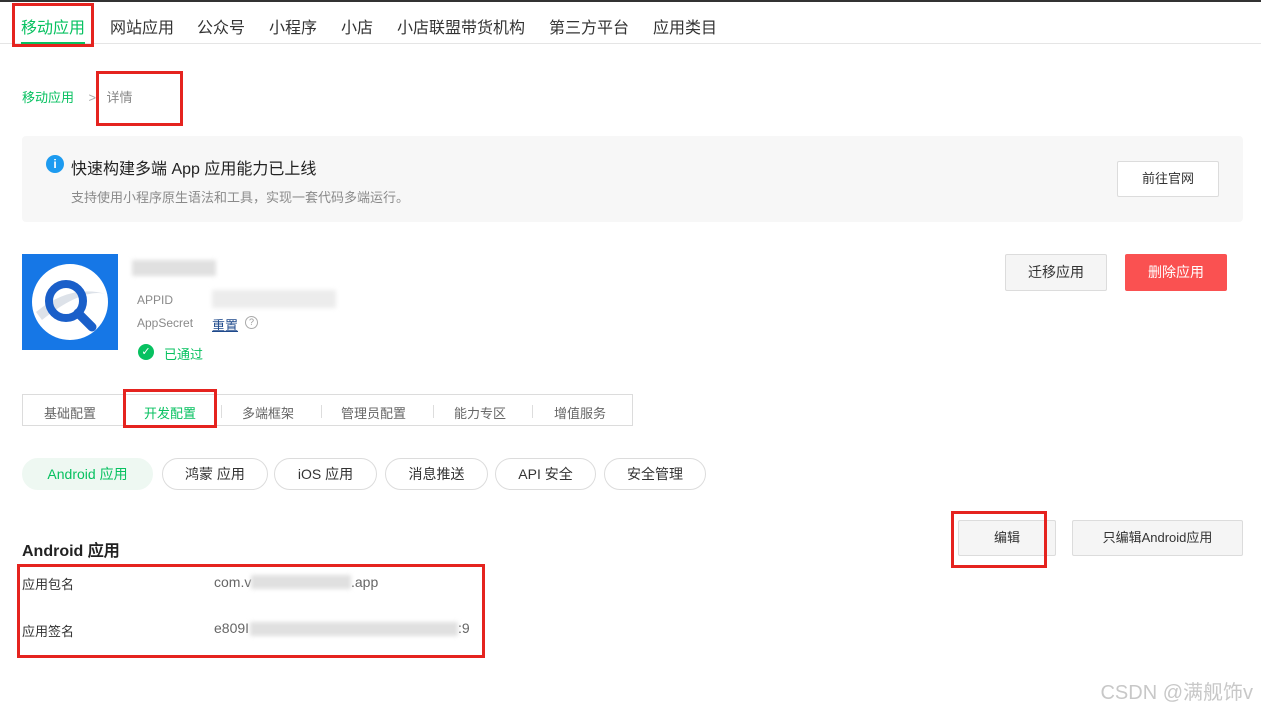 The width and height of the screenshot is (1261, 710). I want to click on appid-label: APPID, so click(155, 300).